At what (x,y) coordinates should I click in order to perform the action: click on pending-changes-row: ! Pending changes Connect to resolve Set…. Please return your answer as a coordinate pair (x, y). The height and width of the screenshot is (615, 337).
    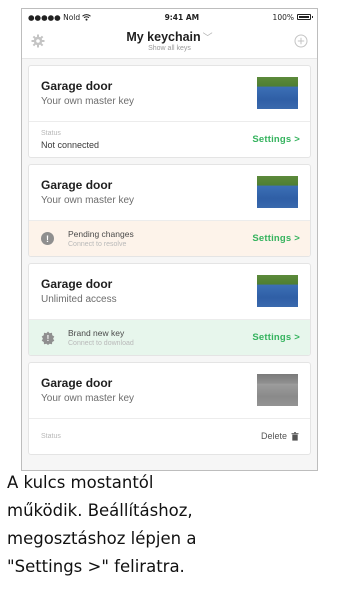
    Looking at the image, I should click on (169, 238).